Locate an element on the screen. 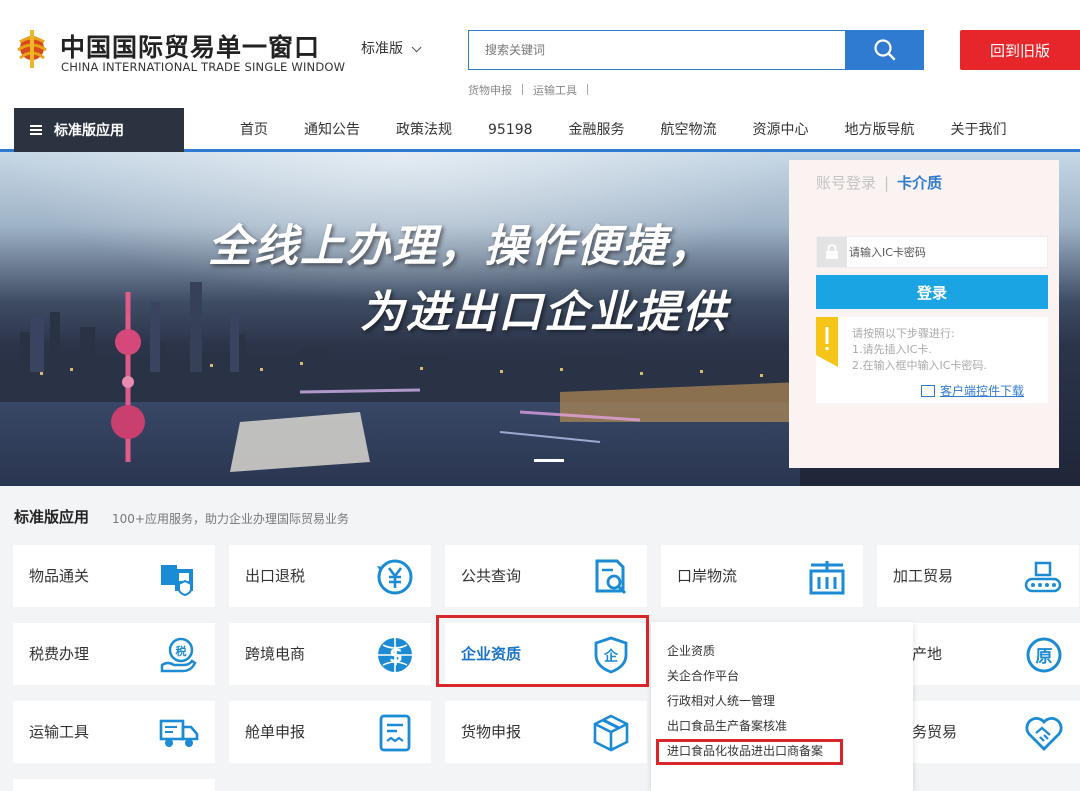  tile-label: 企业资质 is located at coordinates (491, 654).